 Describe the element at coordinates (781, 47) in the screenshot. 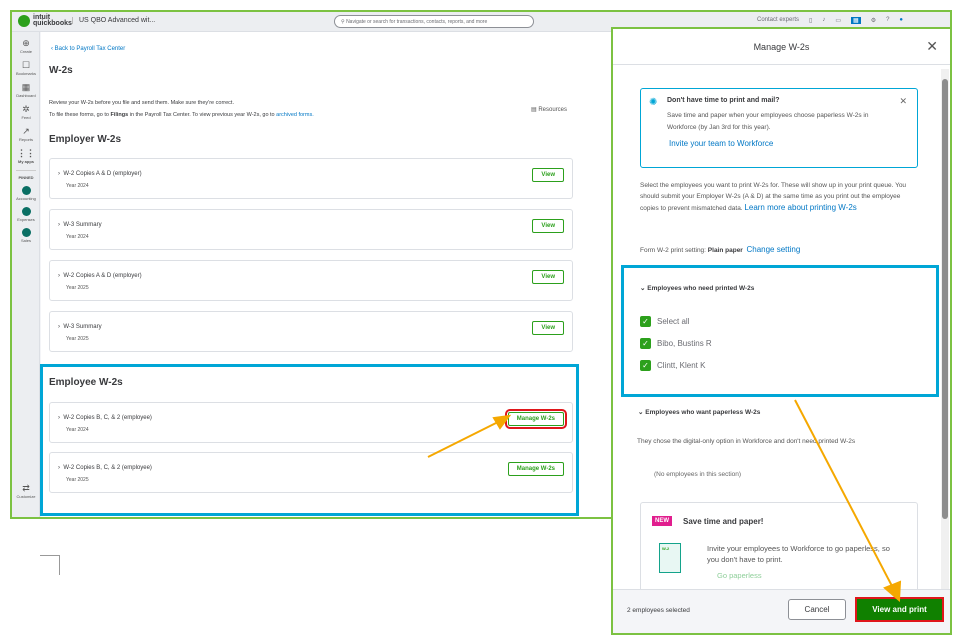

I see `dialog-header: Manage W-2s` at that location.